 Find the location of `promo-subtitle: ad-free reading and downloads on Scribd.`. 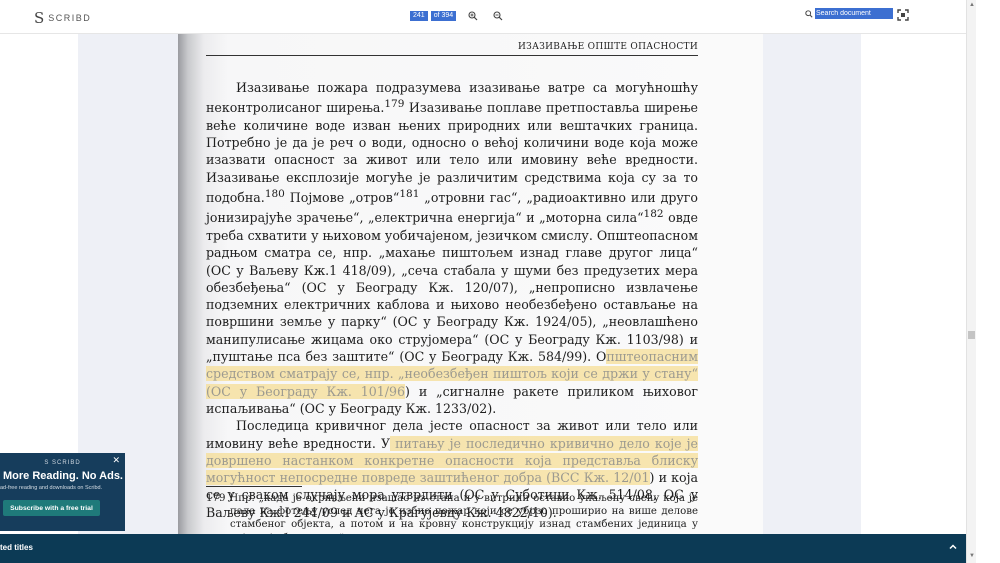

promo-subtitle: ad-free reading and downloads on Scribd. is located at coordinates (51, 488).